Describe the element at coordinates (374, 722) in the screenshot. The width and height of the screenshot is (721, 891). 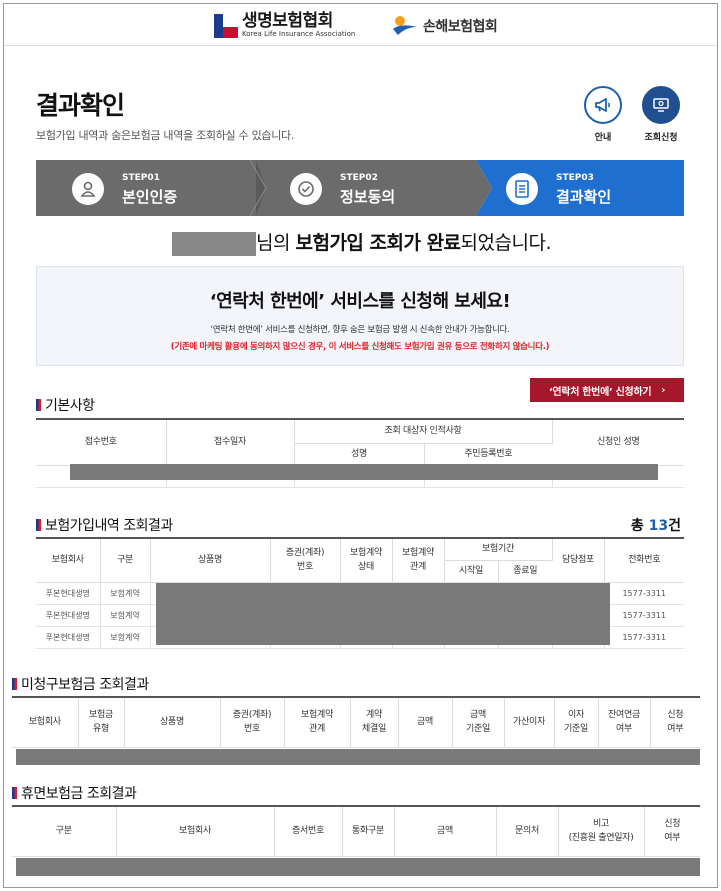
I see `header-contract-date: 계약 체결일` at that location.